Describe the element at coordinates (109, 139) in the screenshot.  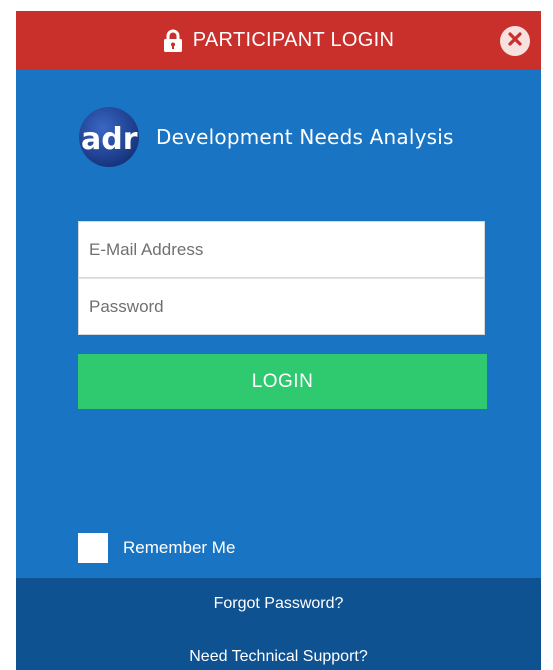
I see `logo-text: adr` at that location.